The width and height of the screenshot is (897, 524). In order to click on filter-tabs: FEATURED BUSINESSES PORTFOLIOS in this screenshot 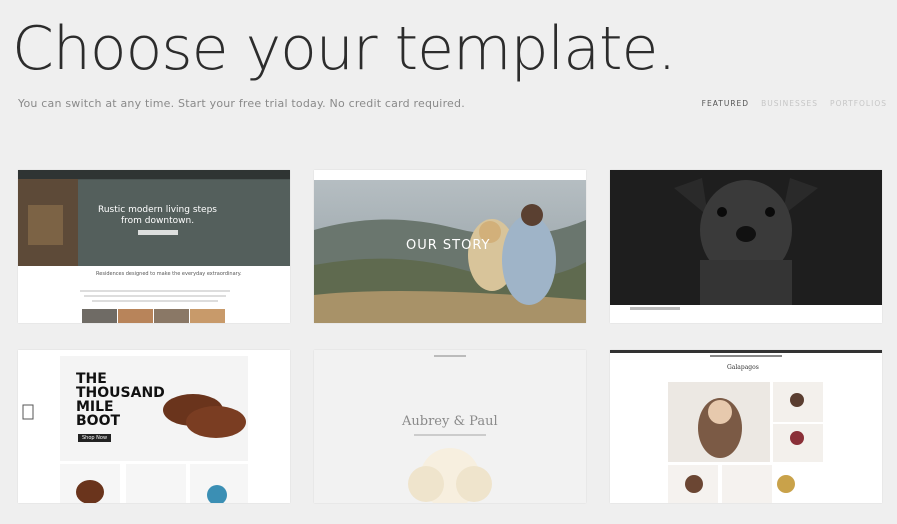, I will do `click(794, 103)`.